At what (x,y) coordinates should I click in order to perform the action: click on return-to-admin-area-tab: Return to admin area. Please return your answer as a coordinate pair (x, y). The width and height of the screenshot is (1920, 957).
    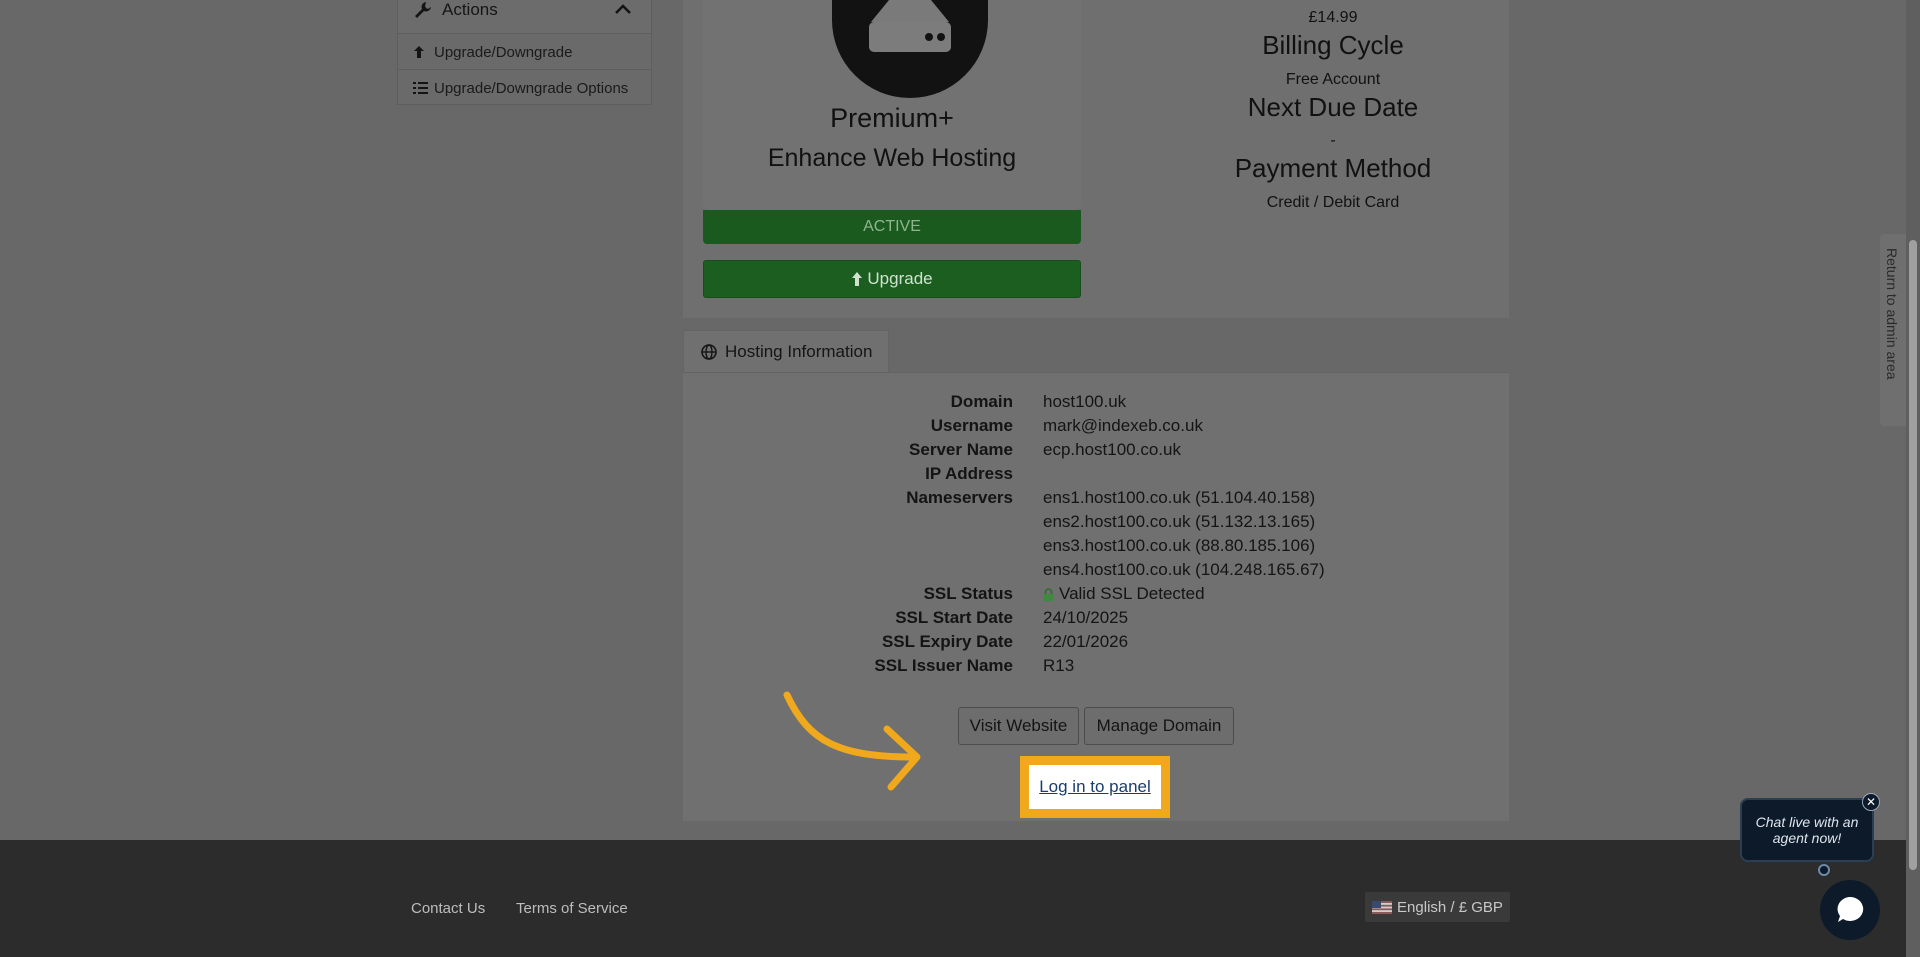
    Looking at the image, I should click on (1893, 330).